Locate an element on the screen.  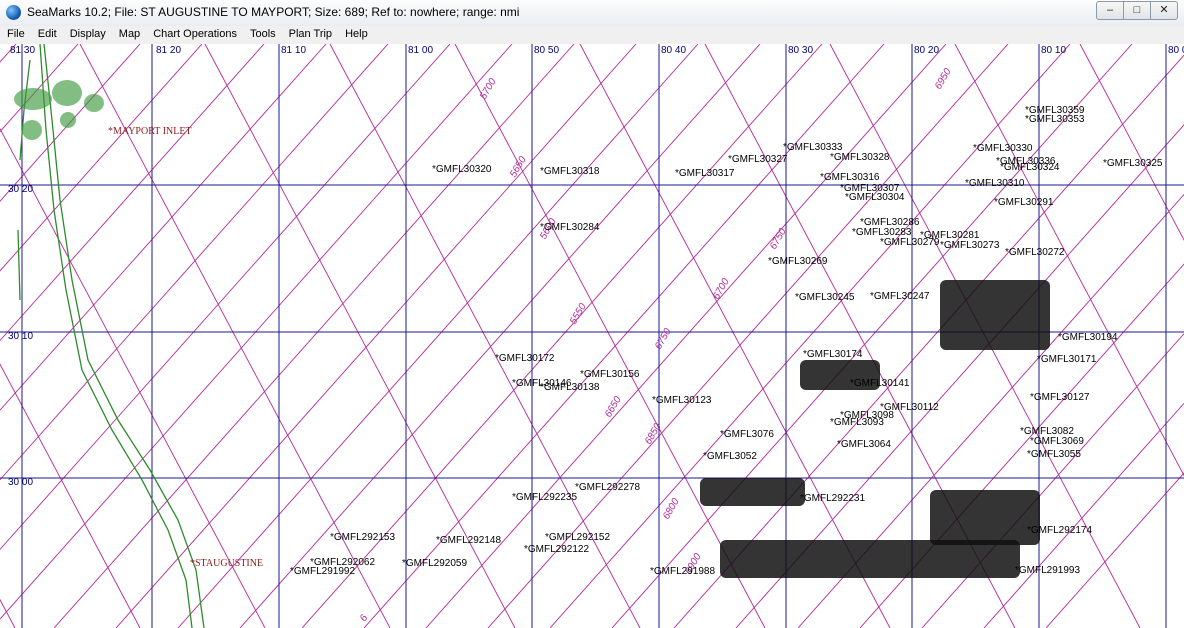
window-controls: ‒ □ ✕ is located at coordinates (1137, 10).